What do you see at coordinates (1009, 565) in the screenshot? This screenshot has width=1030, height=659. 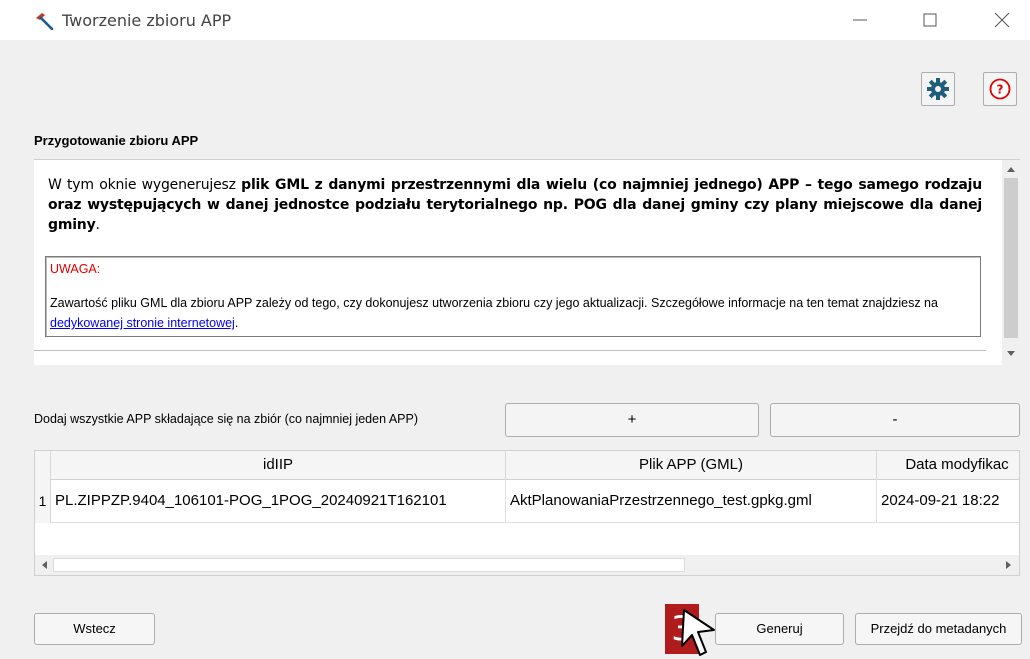 I see `scroll-right-icon` at bounding box center [1009, 565].